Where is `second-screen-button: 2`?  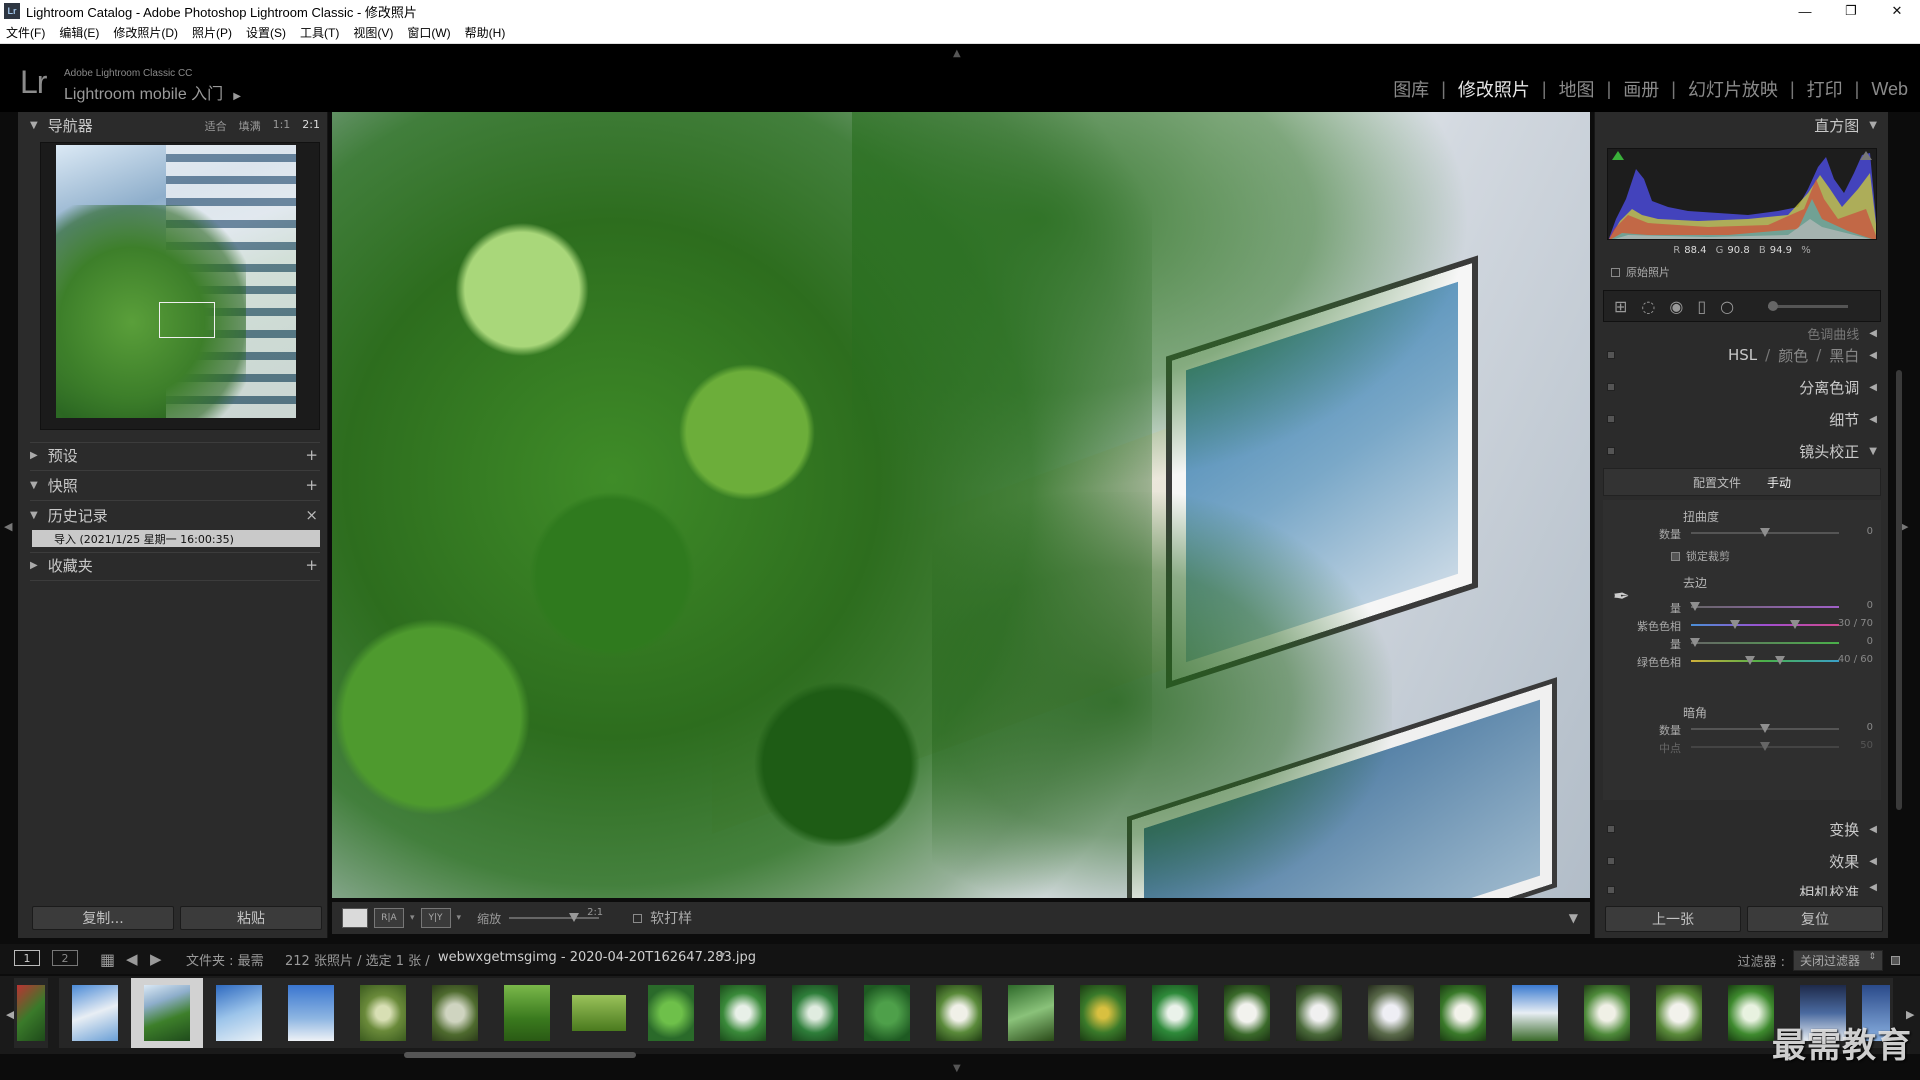 second-screen-button: 2 is located at coordinates (65, 958).